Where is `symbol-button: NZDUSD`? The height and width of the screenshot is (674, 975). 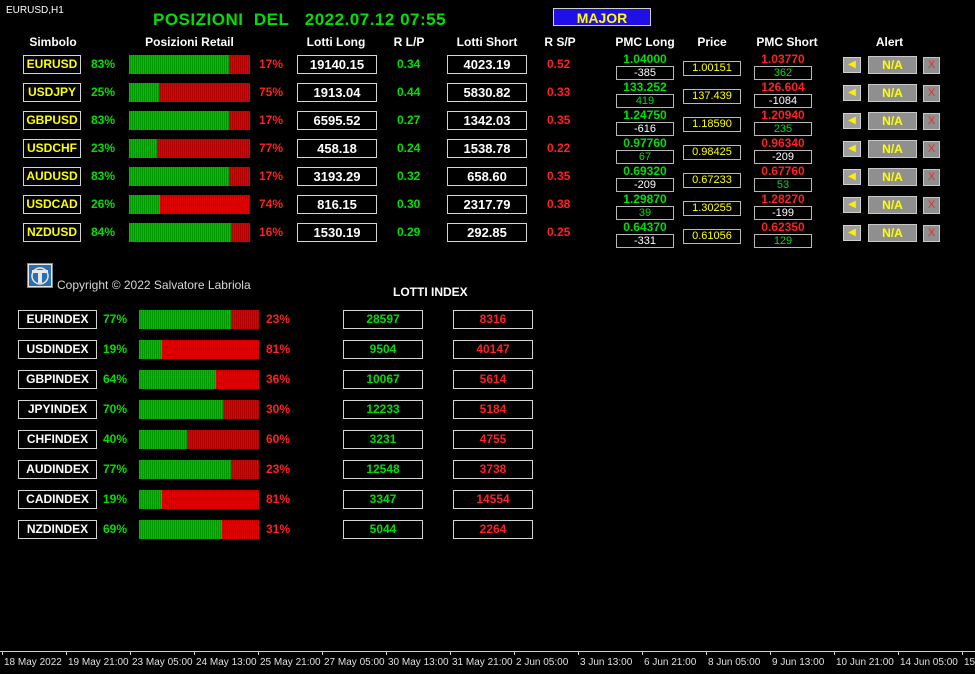 symbol-button: NZDUSD is located at coordinates (52, 232).